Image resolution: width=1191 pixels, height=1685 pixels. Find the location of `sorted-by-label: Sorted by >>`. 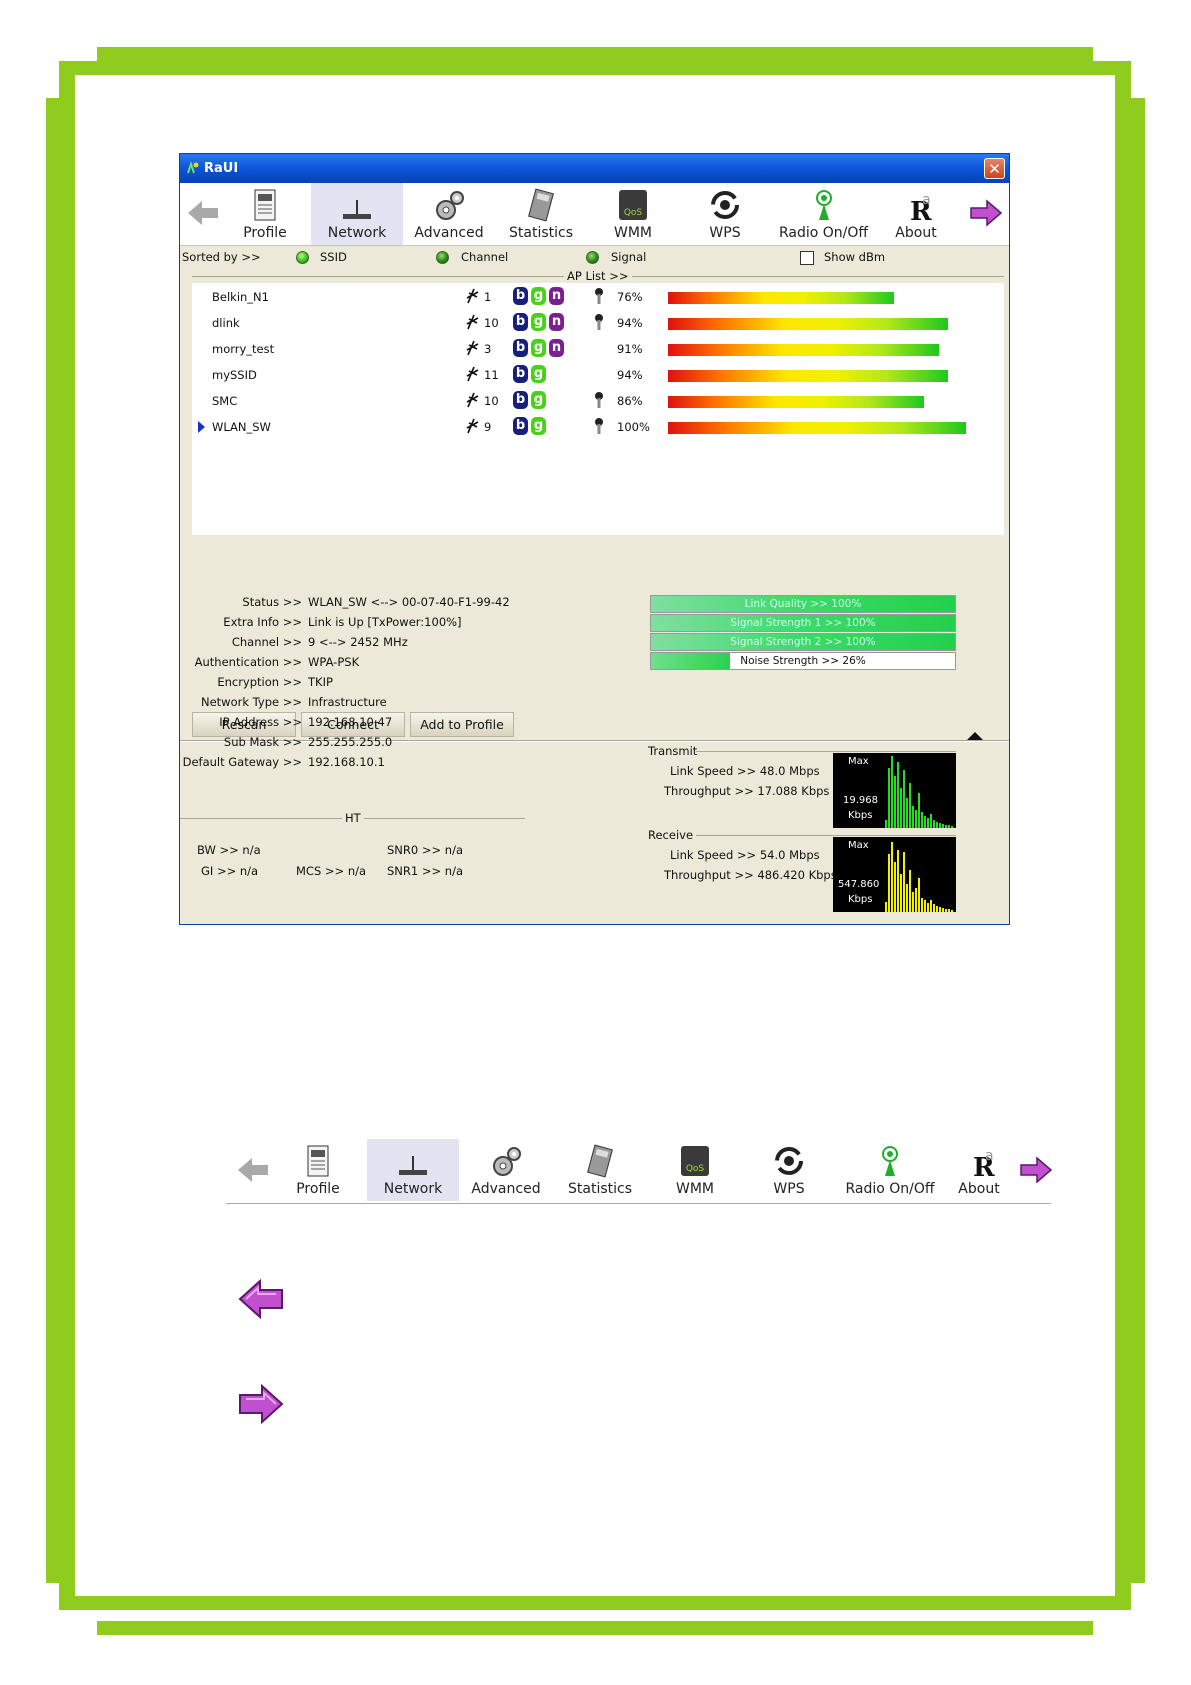

sorted-by-label: Sorted by >> is located at coordinates (221, 257).